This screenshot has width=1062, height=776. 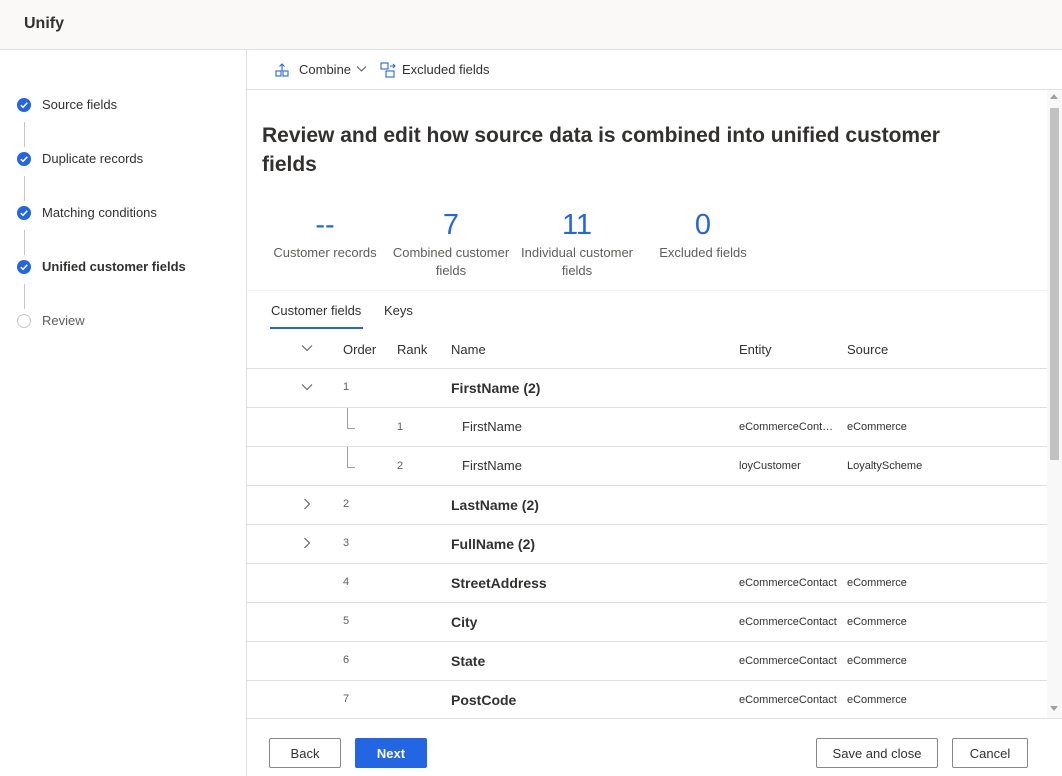 What do you see at coordinates (400, 466) in the screenshot?
I see `cell-rank: 2` at bounding box center [400, 466].